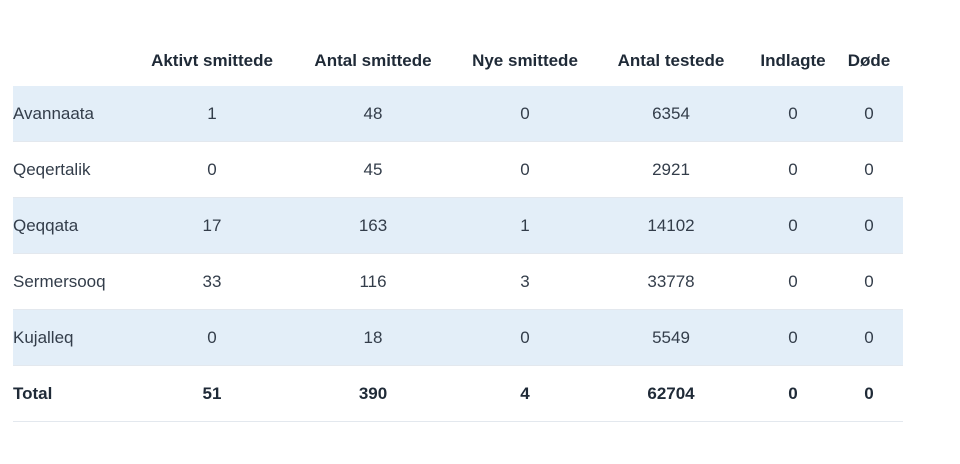  Describe the element at coordinates (671, 281) in the screenshot. I see `tested-cell: 33778` at that location.